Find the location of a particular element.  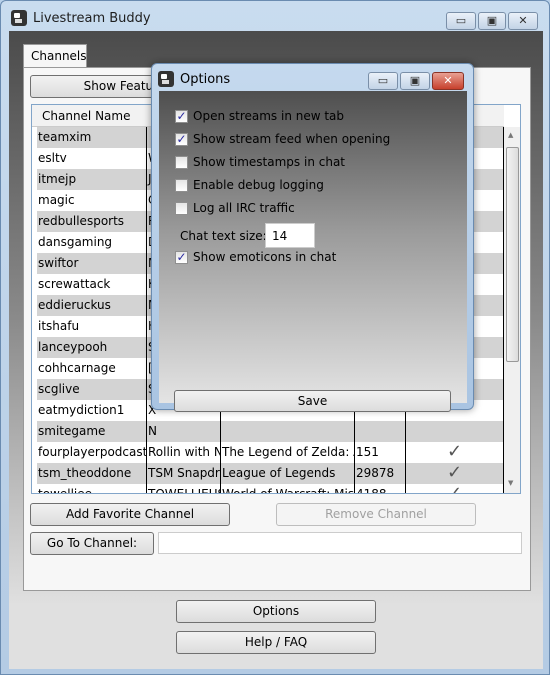

maximize-button: ▣ is located at coordinates (492, 21).